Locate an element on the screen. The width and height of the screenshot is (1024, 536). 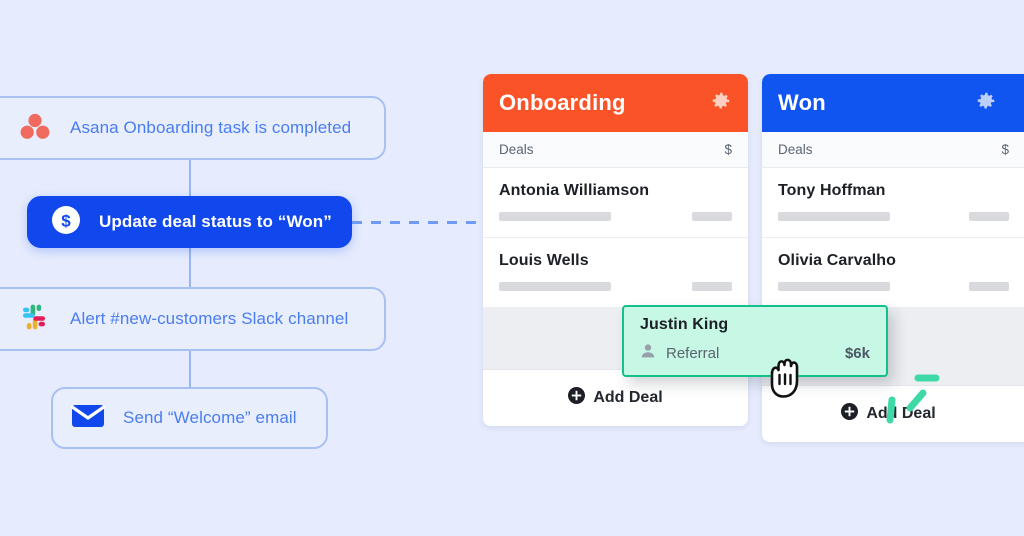
table-row: Antonia Williamson is located at coordinates (615, 203).